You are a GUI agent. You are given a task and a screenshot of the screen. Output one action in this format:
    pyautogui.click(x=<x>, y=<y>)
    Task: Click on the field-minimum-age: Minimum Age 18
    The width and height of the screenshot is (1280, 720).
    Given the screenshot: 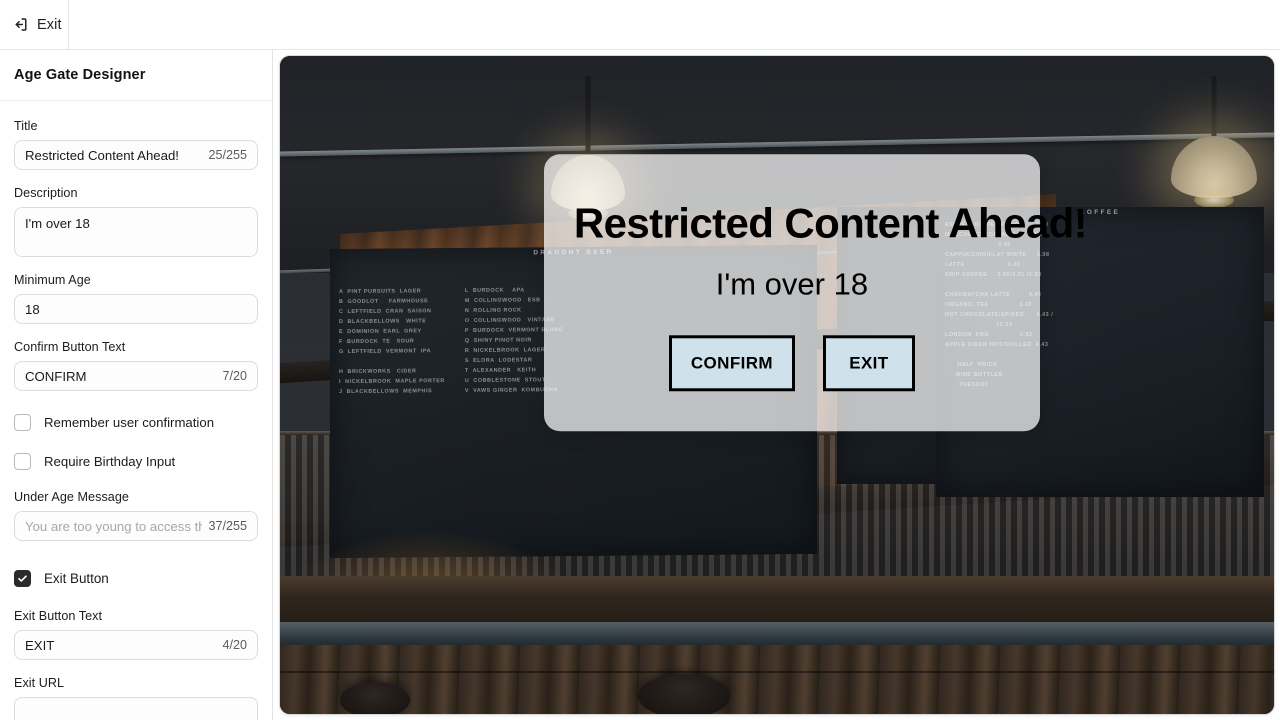 What is the action you would take?
    pyautogui.click(x=136, y=298)
    